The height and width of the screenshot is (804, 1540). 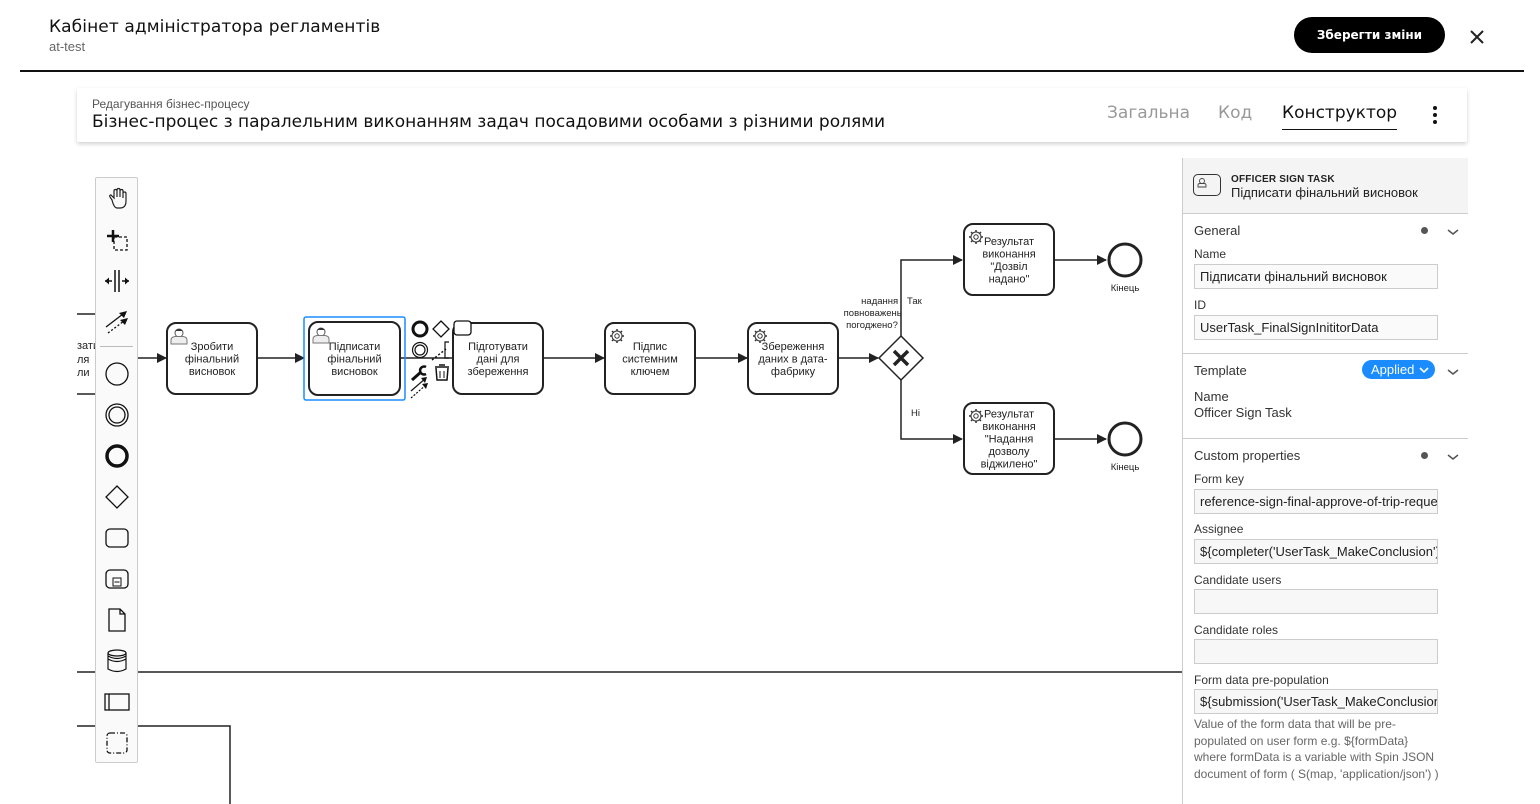 I want to click on candidate-roles-input, so click(x=1316, y=651).